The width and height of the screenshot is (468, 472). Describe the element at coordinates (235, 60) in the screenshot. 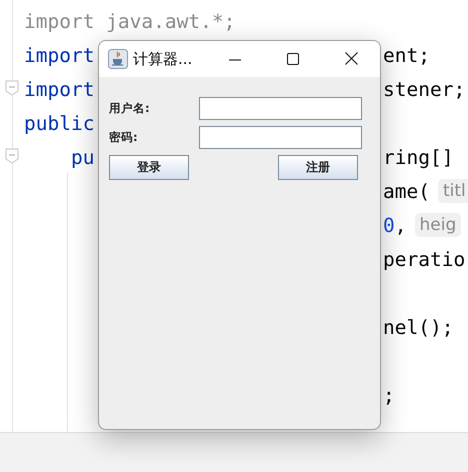

I see `minimize-icon` at that location.